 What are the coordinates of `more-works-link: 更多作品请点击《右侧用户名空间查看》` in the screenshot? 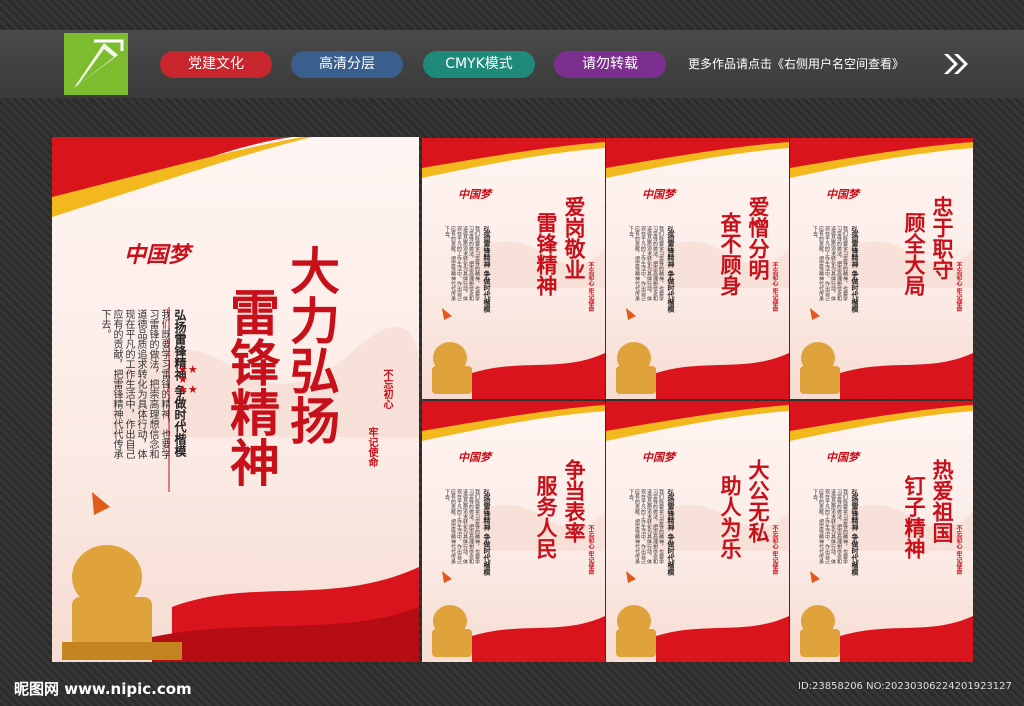 It's located at (796, 63).